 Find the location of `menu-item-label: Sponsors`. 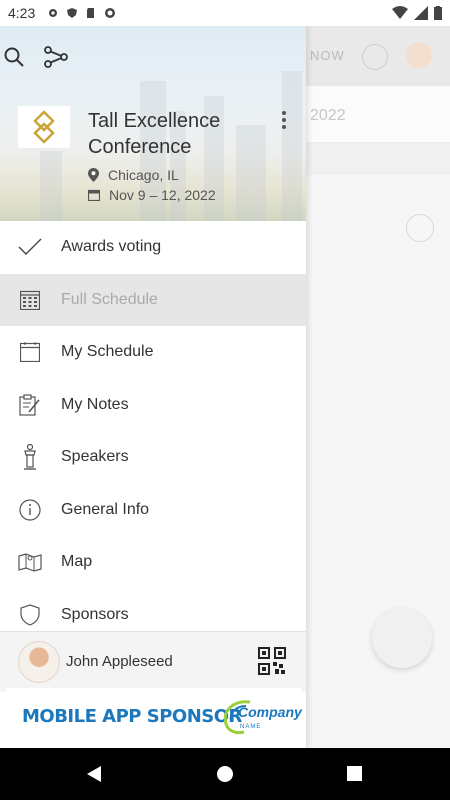

menu-item-label: Sponsors is located at coordinates (95, 614).